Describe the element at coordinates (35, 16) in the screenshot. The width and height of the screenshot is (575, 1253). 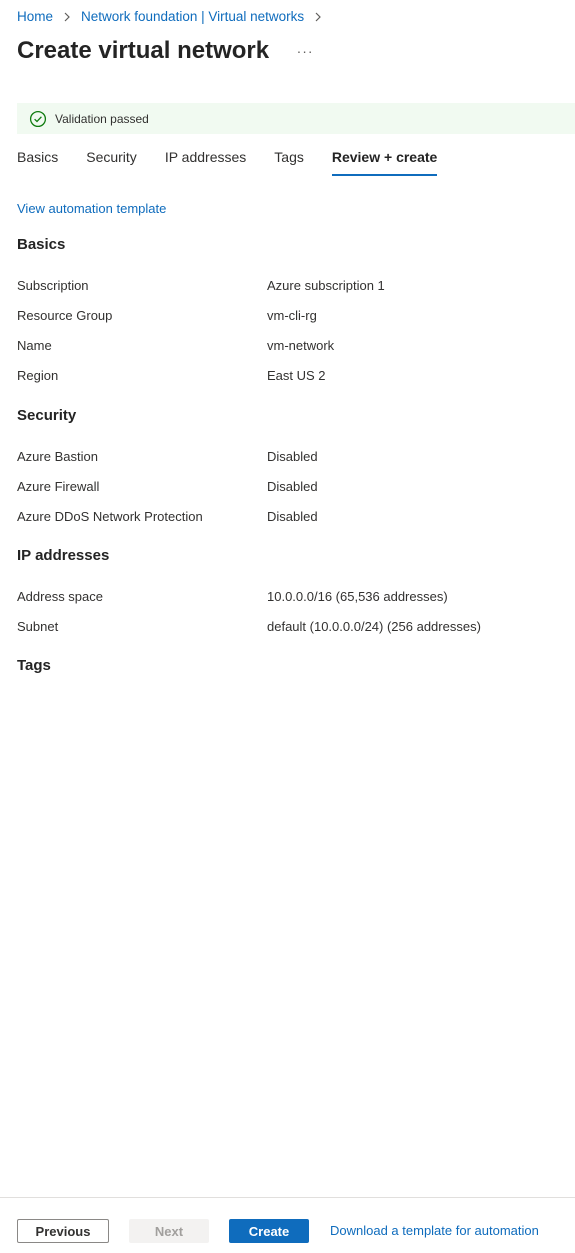
I see `breadcrumb-home: Home` at that location.